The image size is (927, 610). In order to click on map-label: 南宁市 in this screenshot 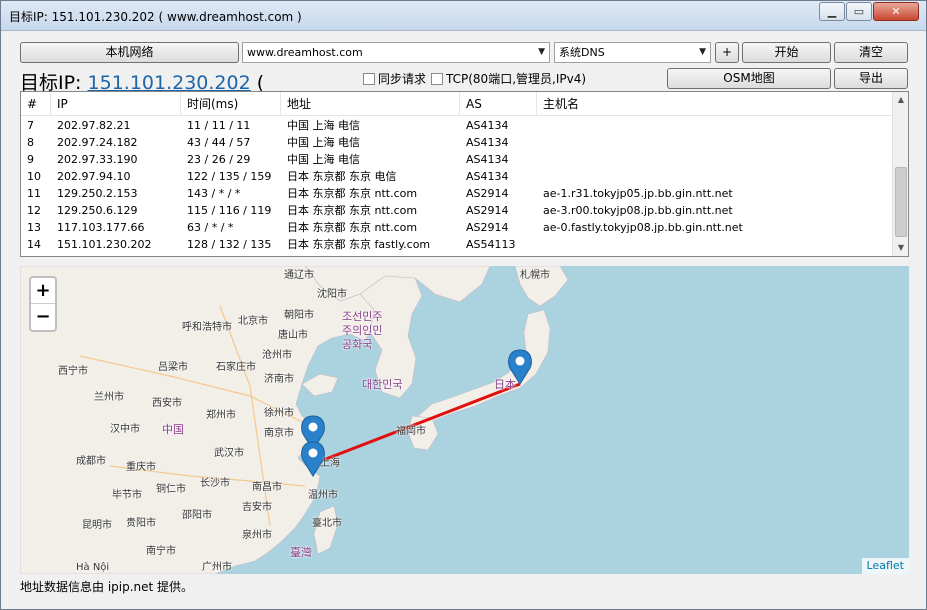, I will do `click(161, 551)`.